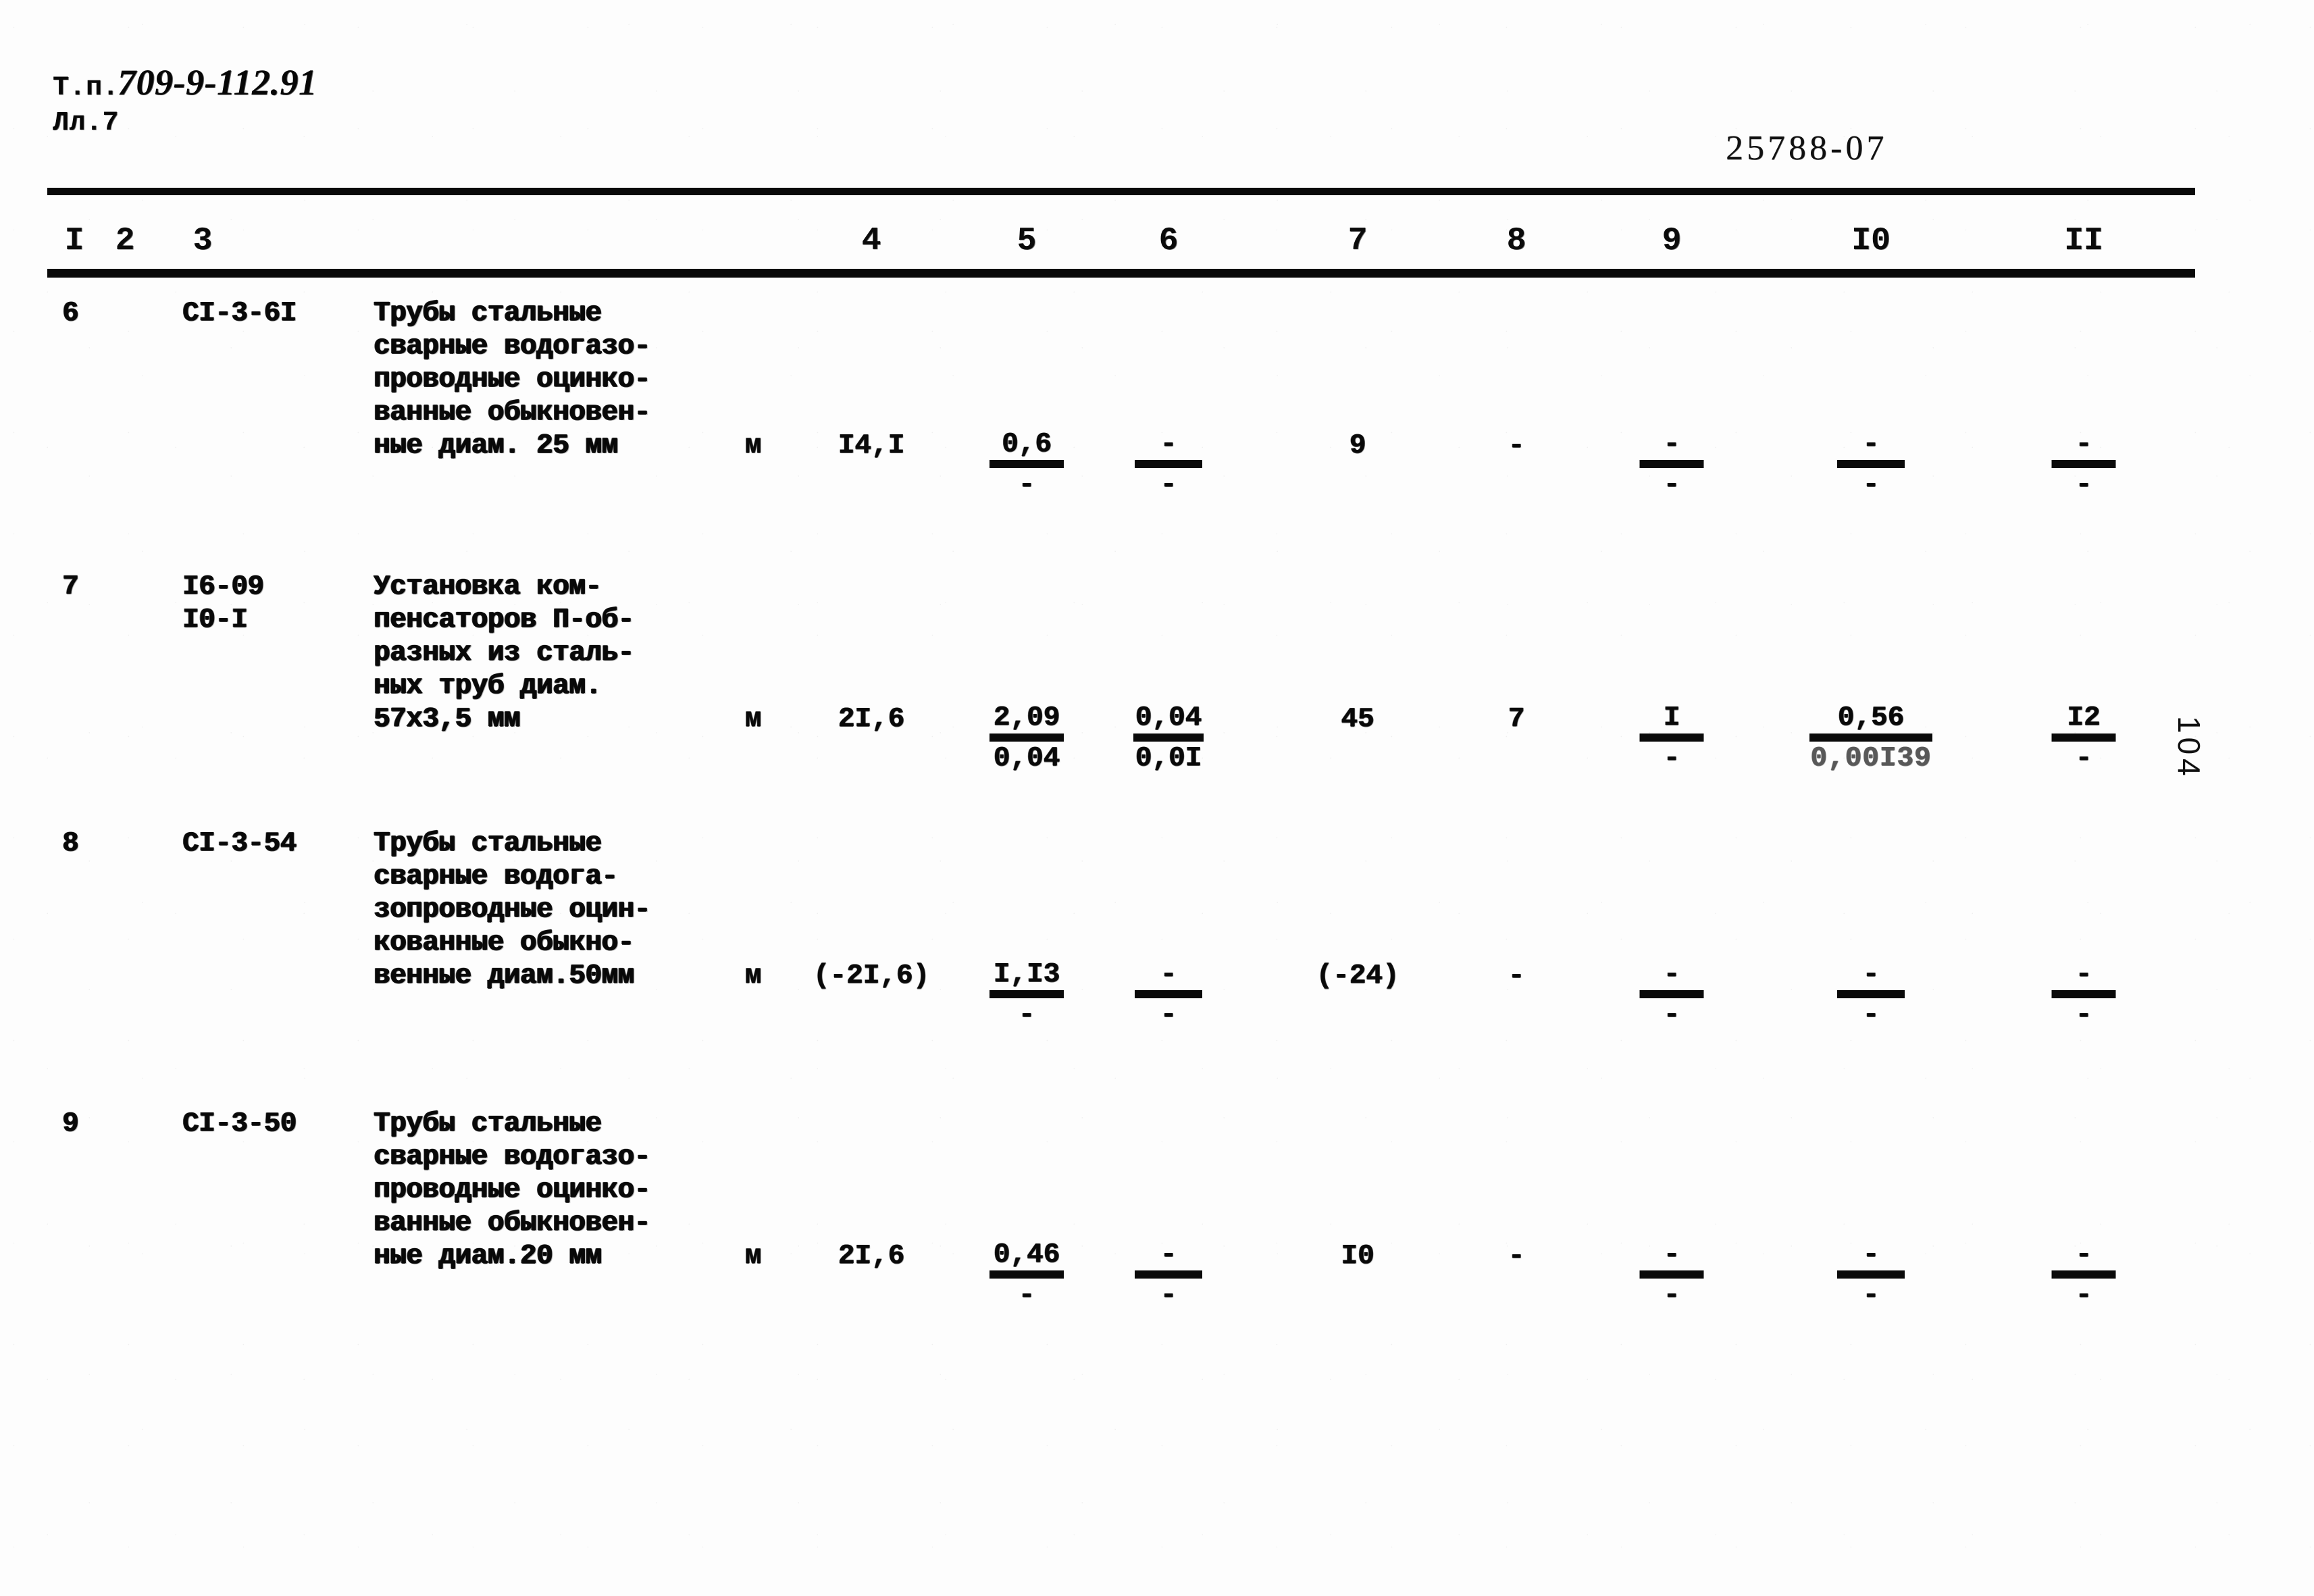 This screenshot has height=1596, width=2314. What do you see at coordinates (488, 1256) in the screenshot?
I see `item-description-line: ные диам.20 мм` at bounding box center [488, 1256].